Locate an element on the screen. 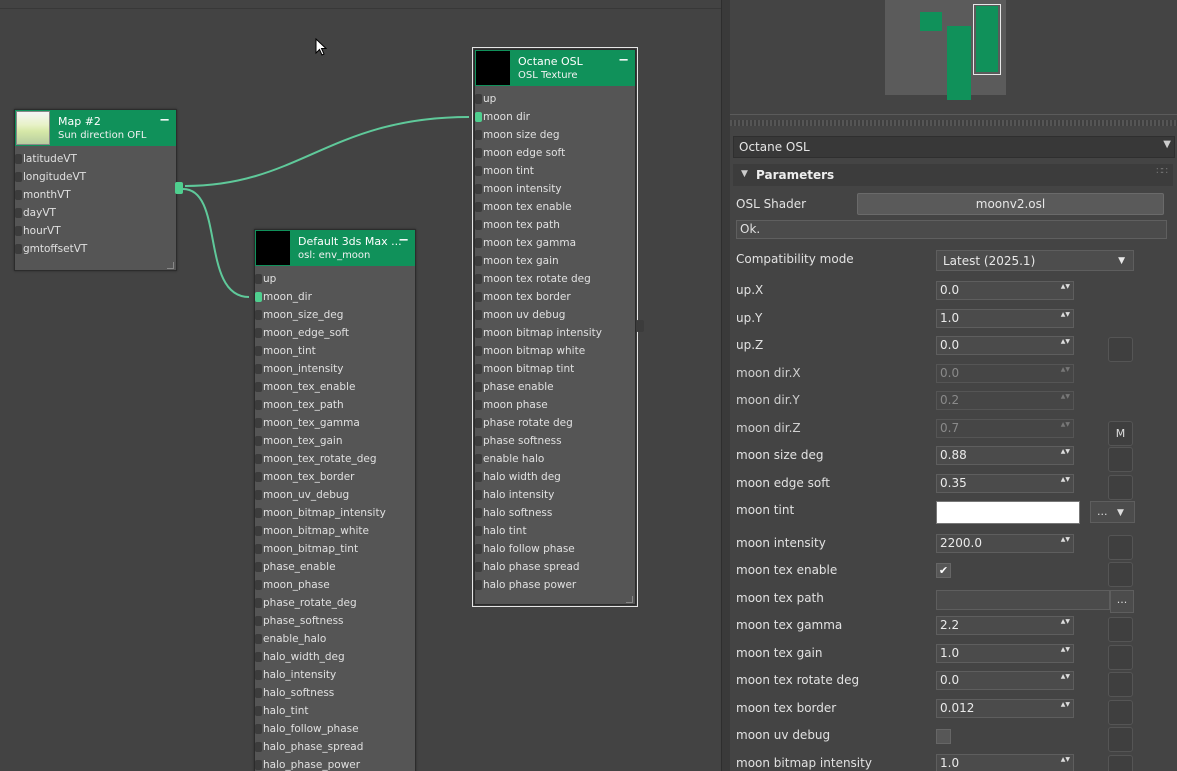  input-port: moon tint is located at coordinates (504, 171).